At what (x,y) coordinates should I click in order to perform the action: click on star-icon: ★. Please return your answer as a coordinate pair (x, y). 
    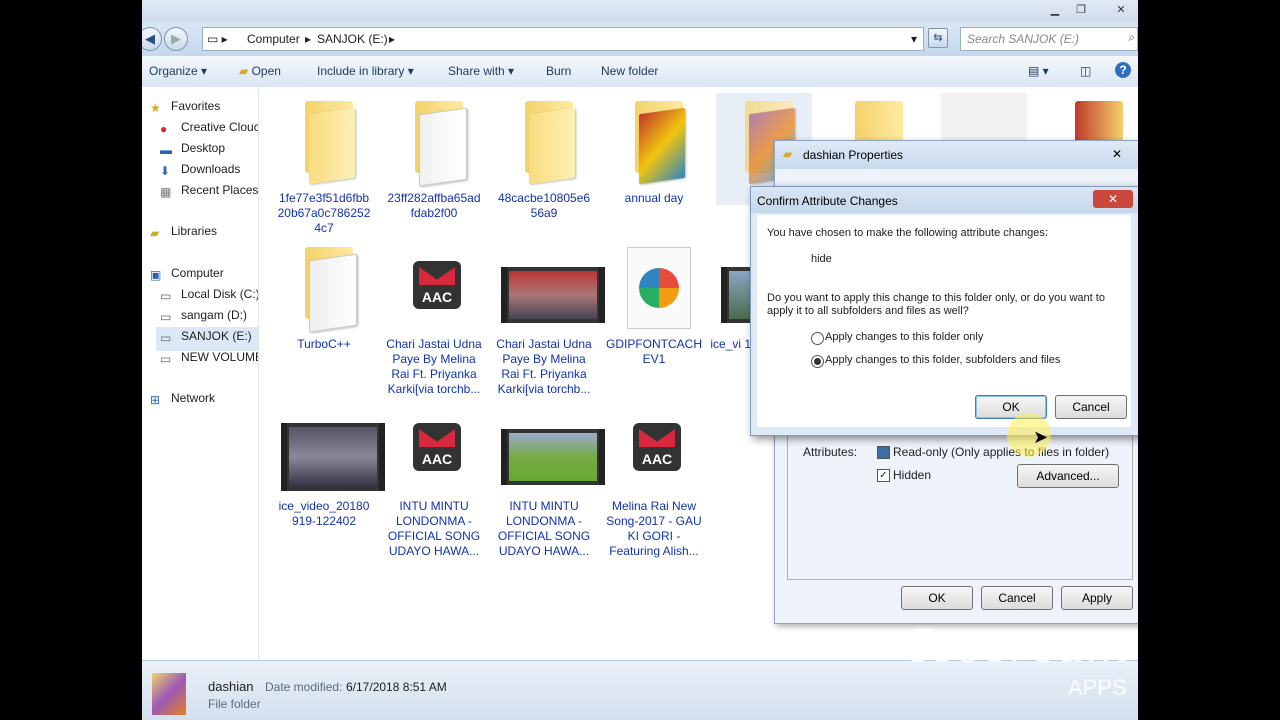
    Looking at the image, I should click on (155, 108).